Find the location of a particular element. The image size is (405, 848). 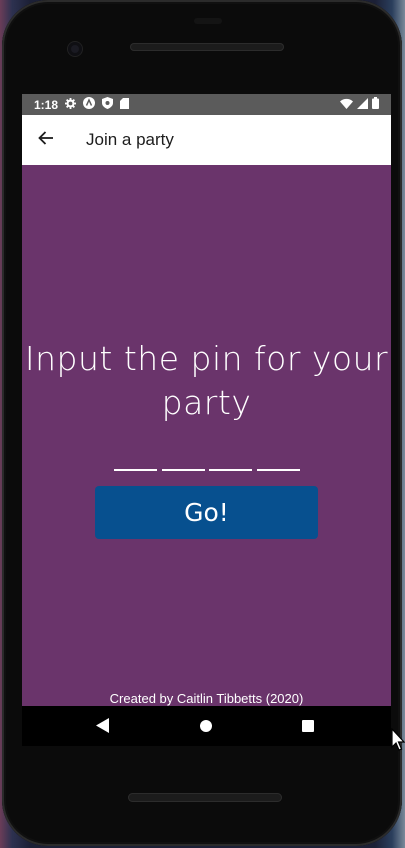

status-left: 1:18 is located at coordinates (82, 104).